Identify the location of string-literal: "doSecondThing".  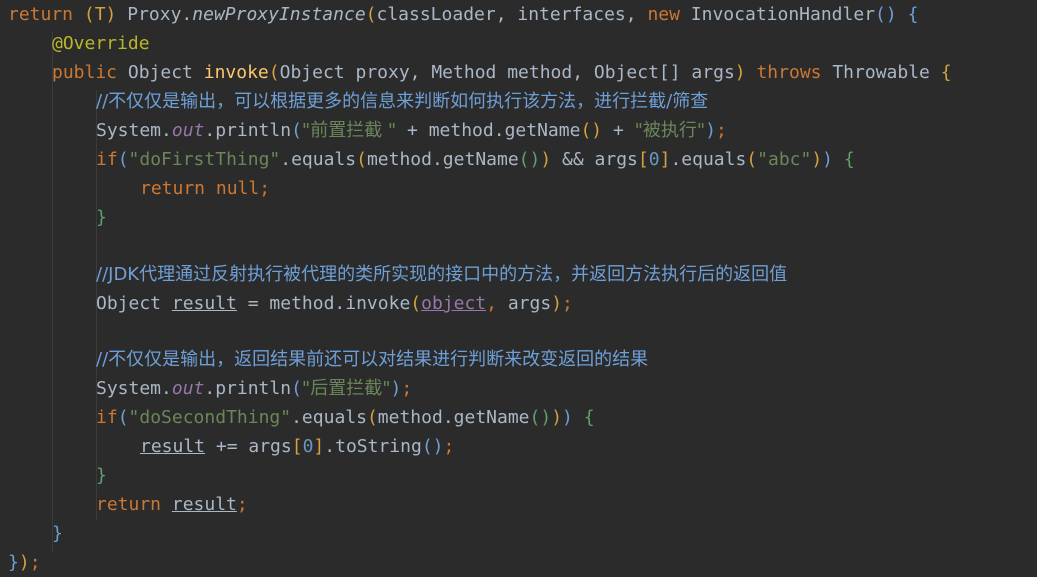
(210, 417).